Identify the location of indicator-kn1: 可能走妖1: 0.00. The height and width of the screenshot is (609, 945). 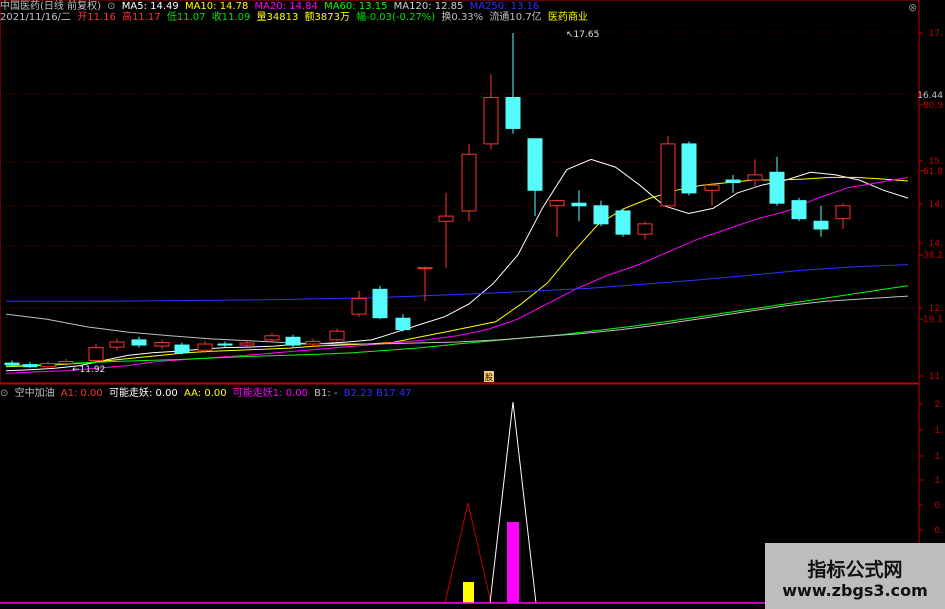
(270, 393).